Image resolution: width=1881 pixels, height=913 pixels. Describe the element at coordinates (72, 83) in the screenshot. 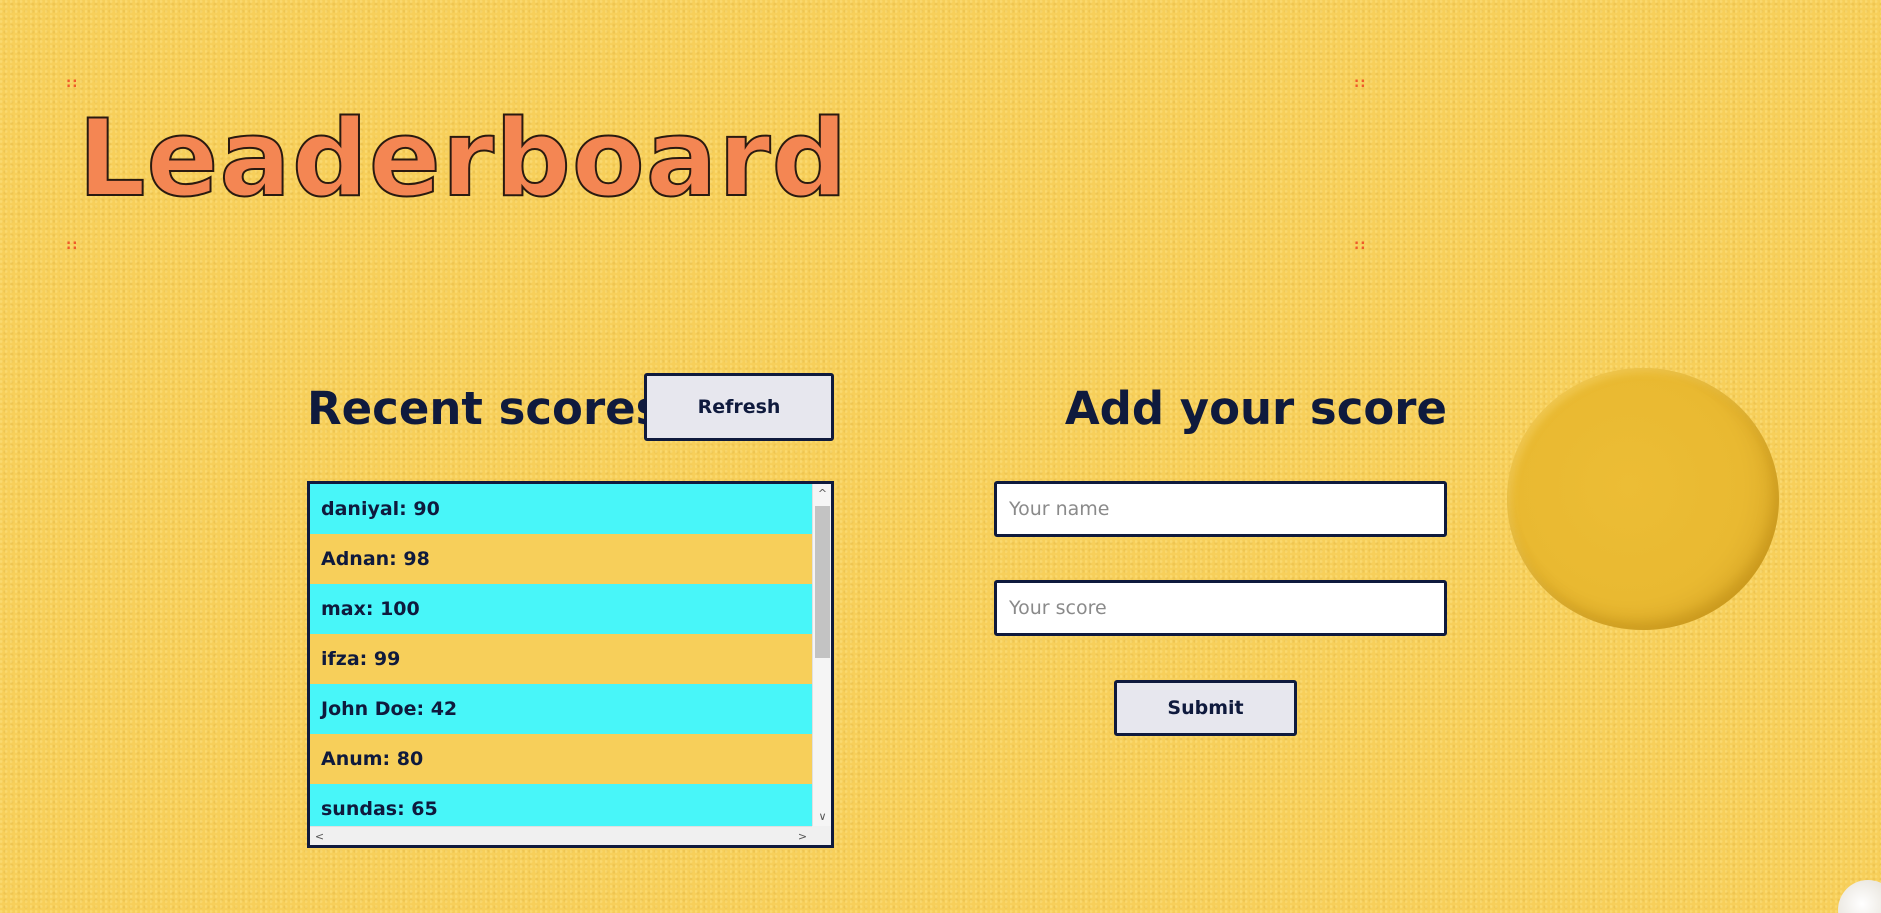

I see `corner-mark-top-left: ::` at that location.